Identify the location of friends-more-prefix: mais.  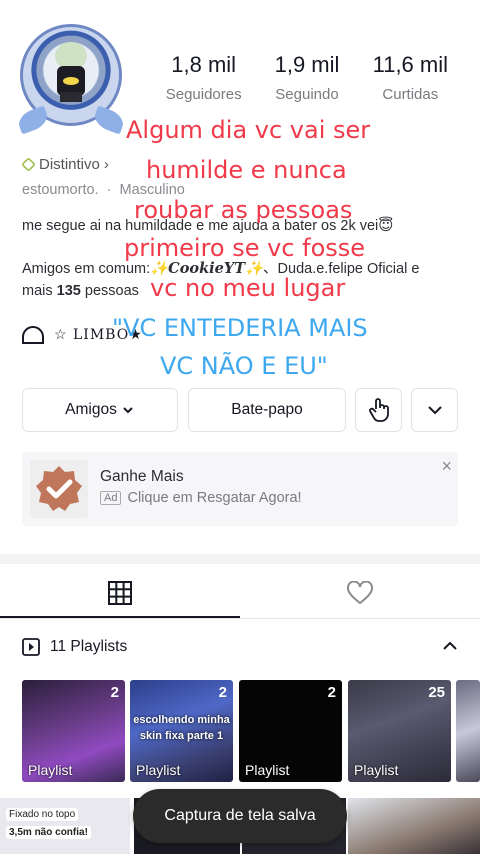
(37, 291).